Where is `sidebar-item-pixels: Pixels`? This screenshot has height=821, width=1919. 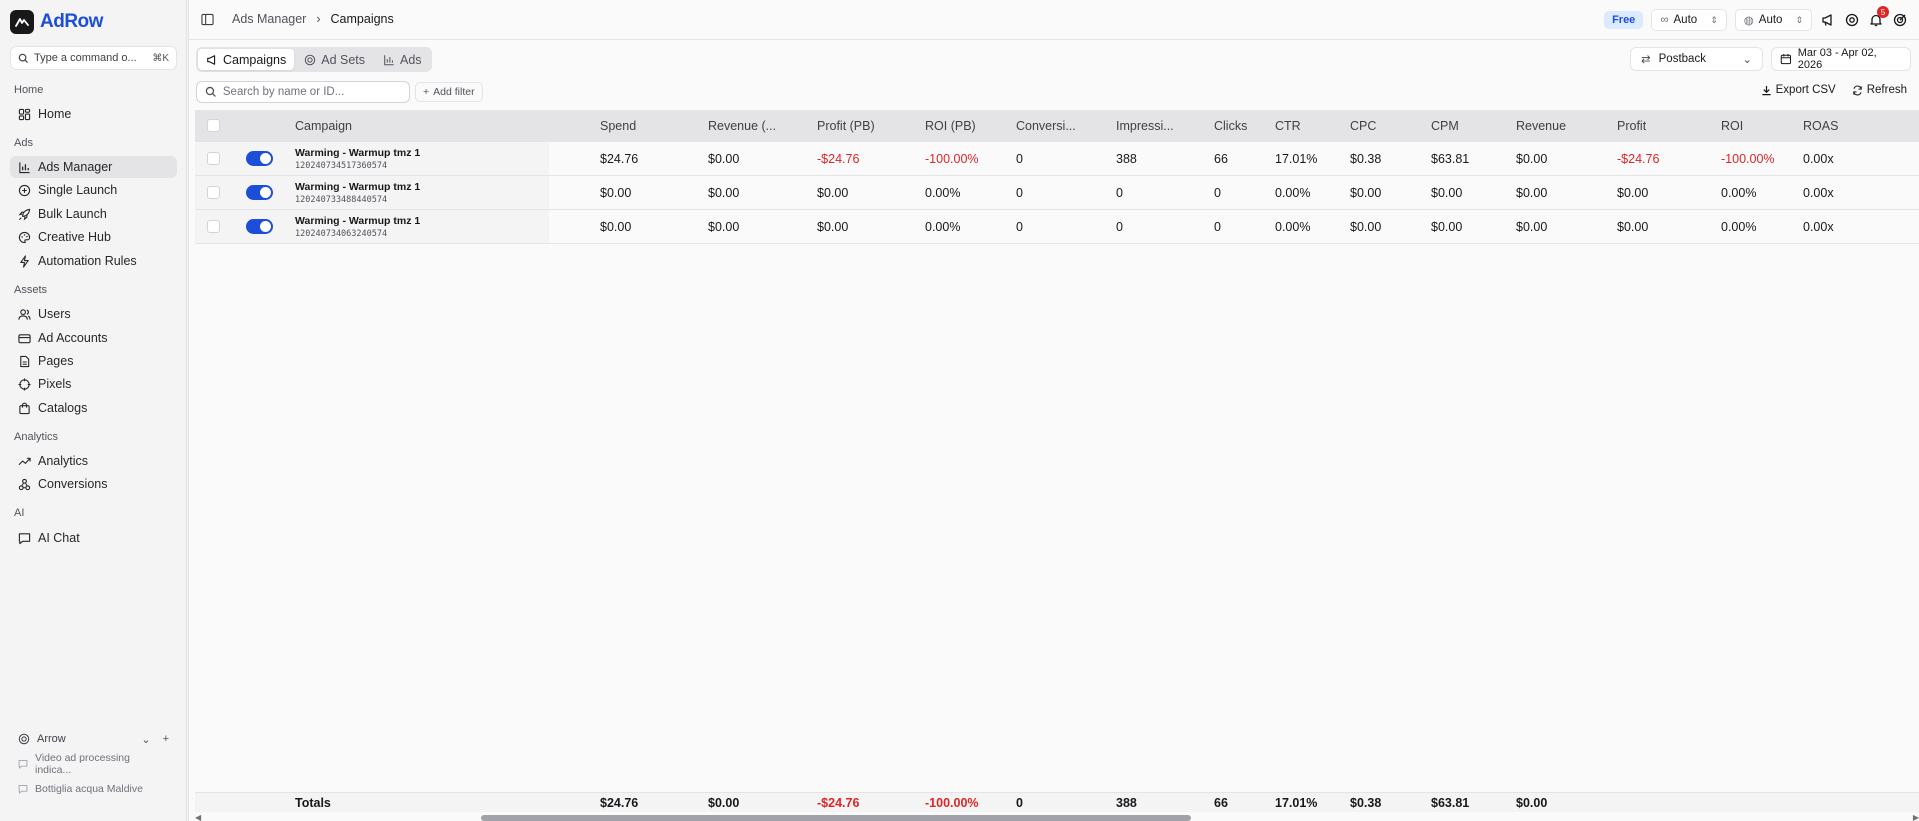
sidebar-item-pixels: Pixels is located at coordinates (93, 384).